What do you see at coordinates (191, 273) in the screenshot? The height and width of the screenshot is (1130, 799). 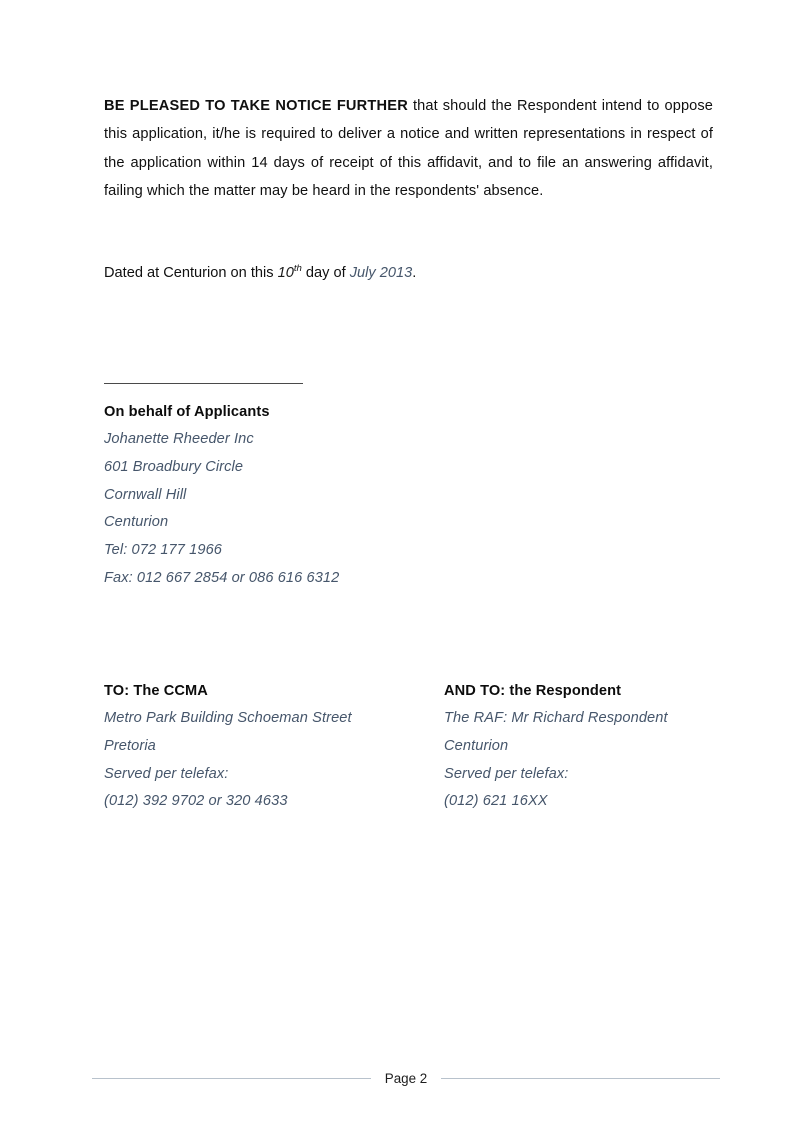 I see `dated-prefix: Dated at Centurion on this` at bounding box center [191, 273].